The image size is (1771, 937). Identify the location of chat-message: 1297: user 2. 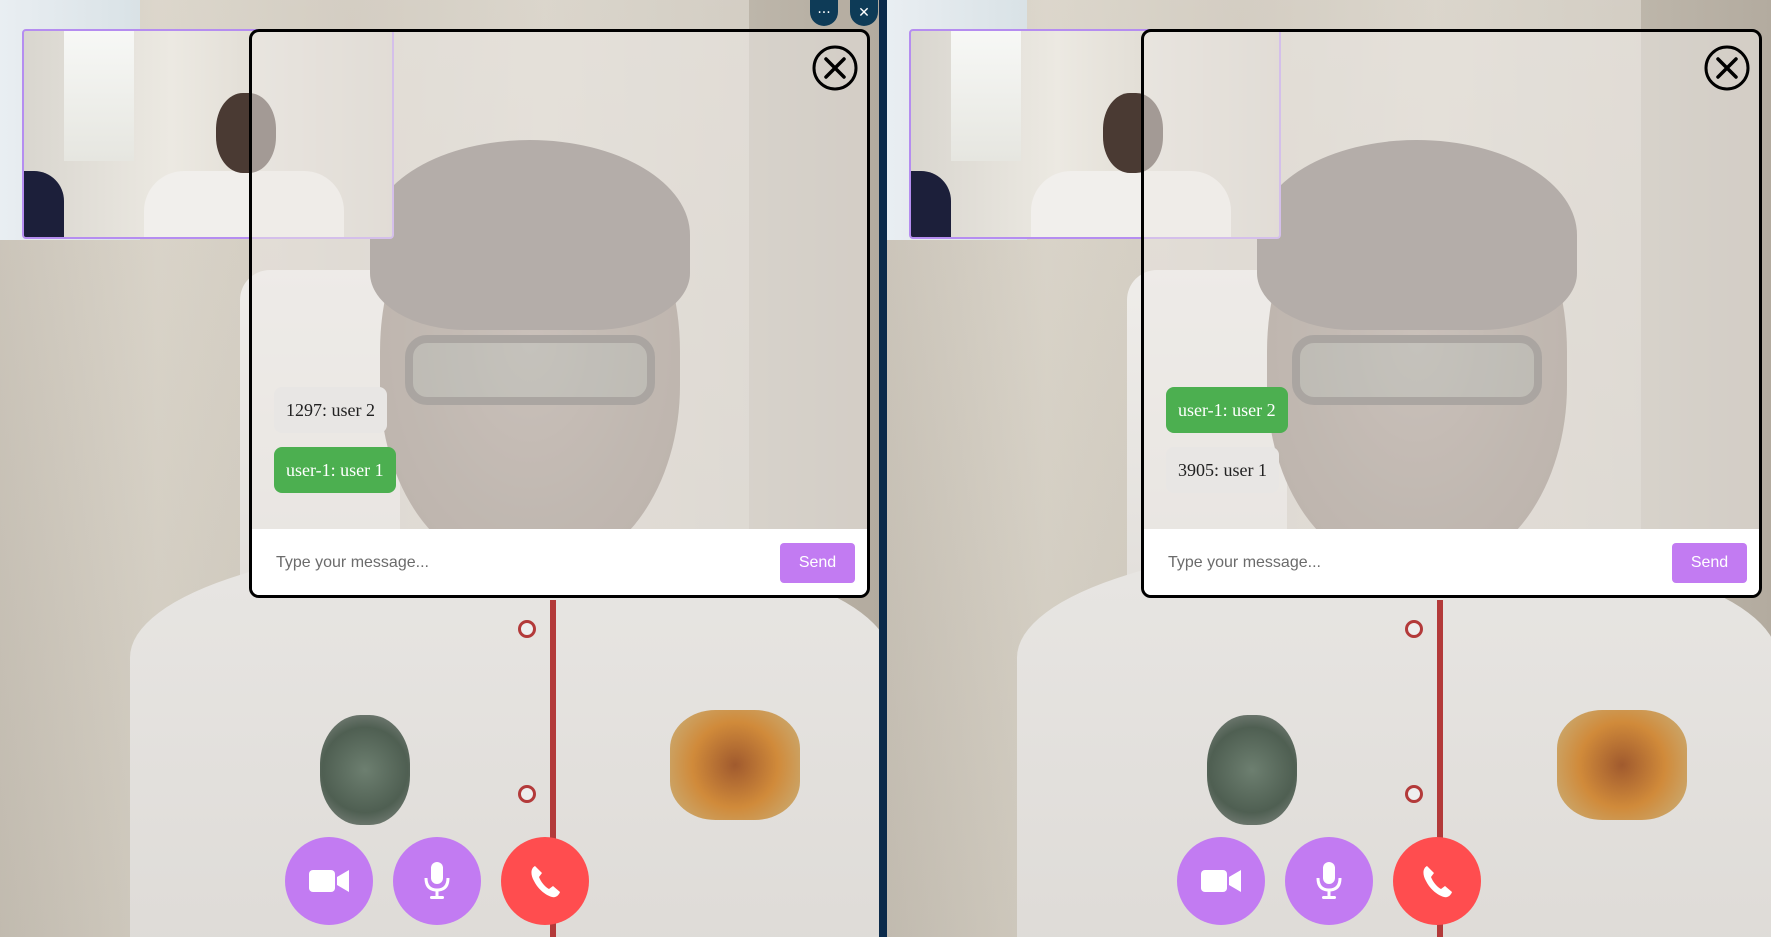
(330, 410).